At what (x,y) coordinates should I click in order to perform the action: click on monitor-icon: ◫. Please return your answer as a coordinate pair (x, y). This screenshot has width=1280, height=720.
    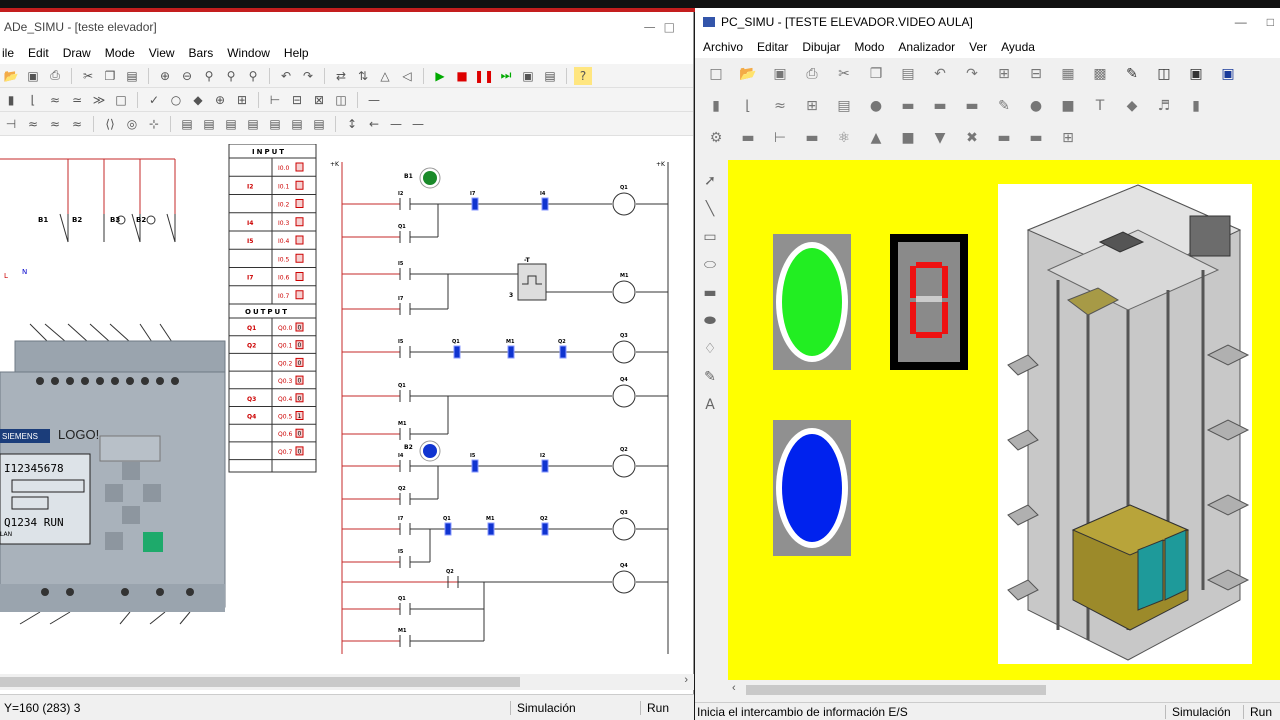
    Looking at the image, I should click on (1164, 74).